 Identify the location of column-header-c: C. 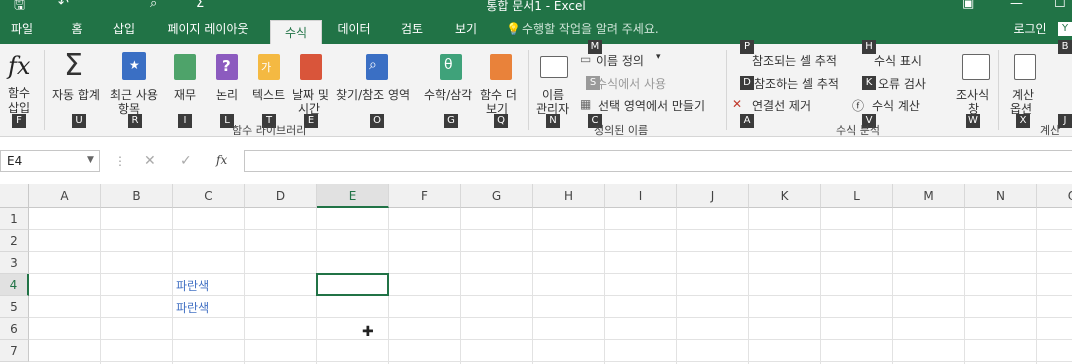
(209, 196).